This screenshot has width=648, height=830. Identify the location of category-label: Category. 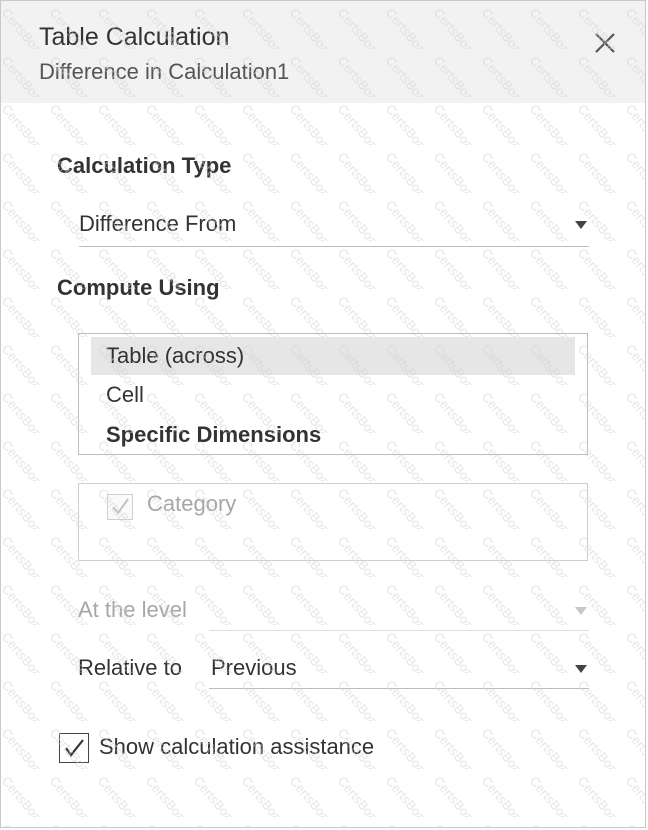
(192, 503).